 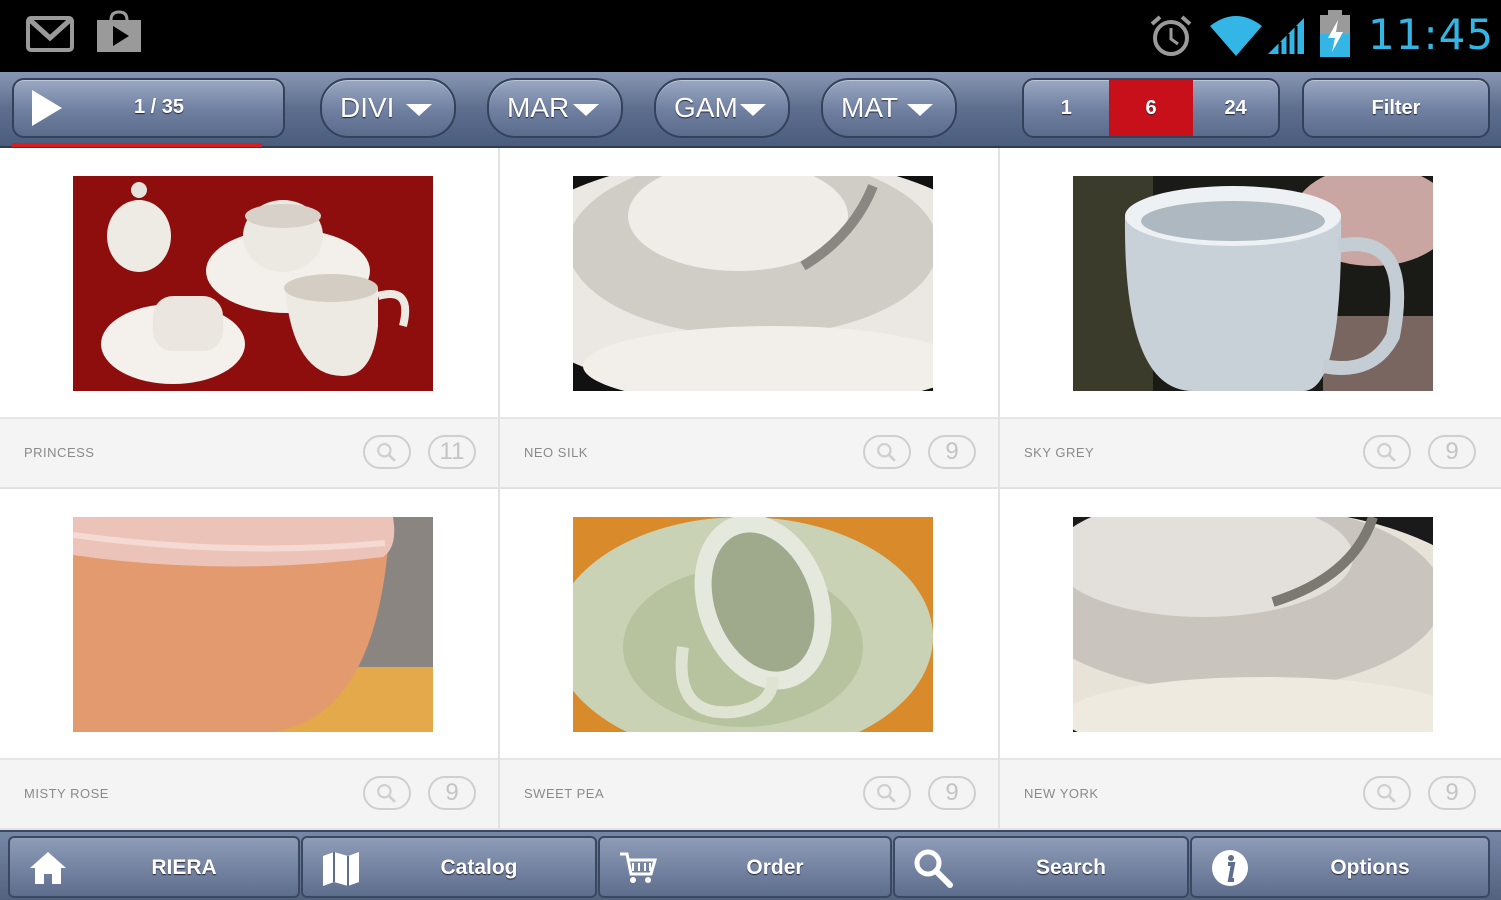 I want to click on bottom-nav: RIERA Catalog Order Search Options, so click(x=750, y=865).